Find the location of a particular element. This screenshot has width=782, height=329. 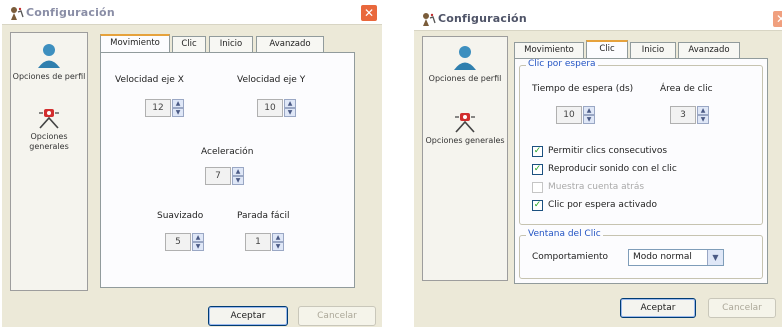

parada-facil-spinner: 1 ▲ ▼ is located at coordinates (265, 242).